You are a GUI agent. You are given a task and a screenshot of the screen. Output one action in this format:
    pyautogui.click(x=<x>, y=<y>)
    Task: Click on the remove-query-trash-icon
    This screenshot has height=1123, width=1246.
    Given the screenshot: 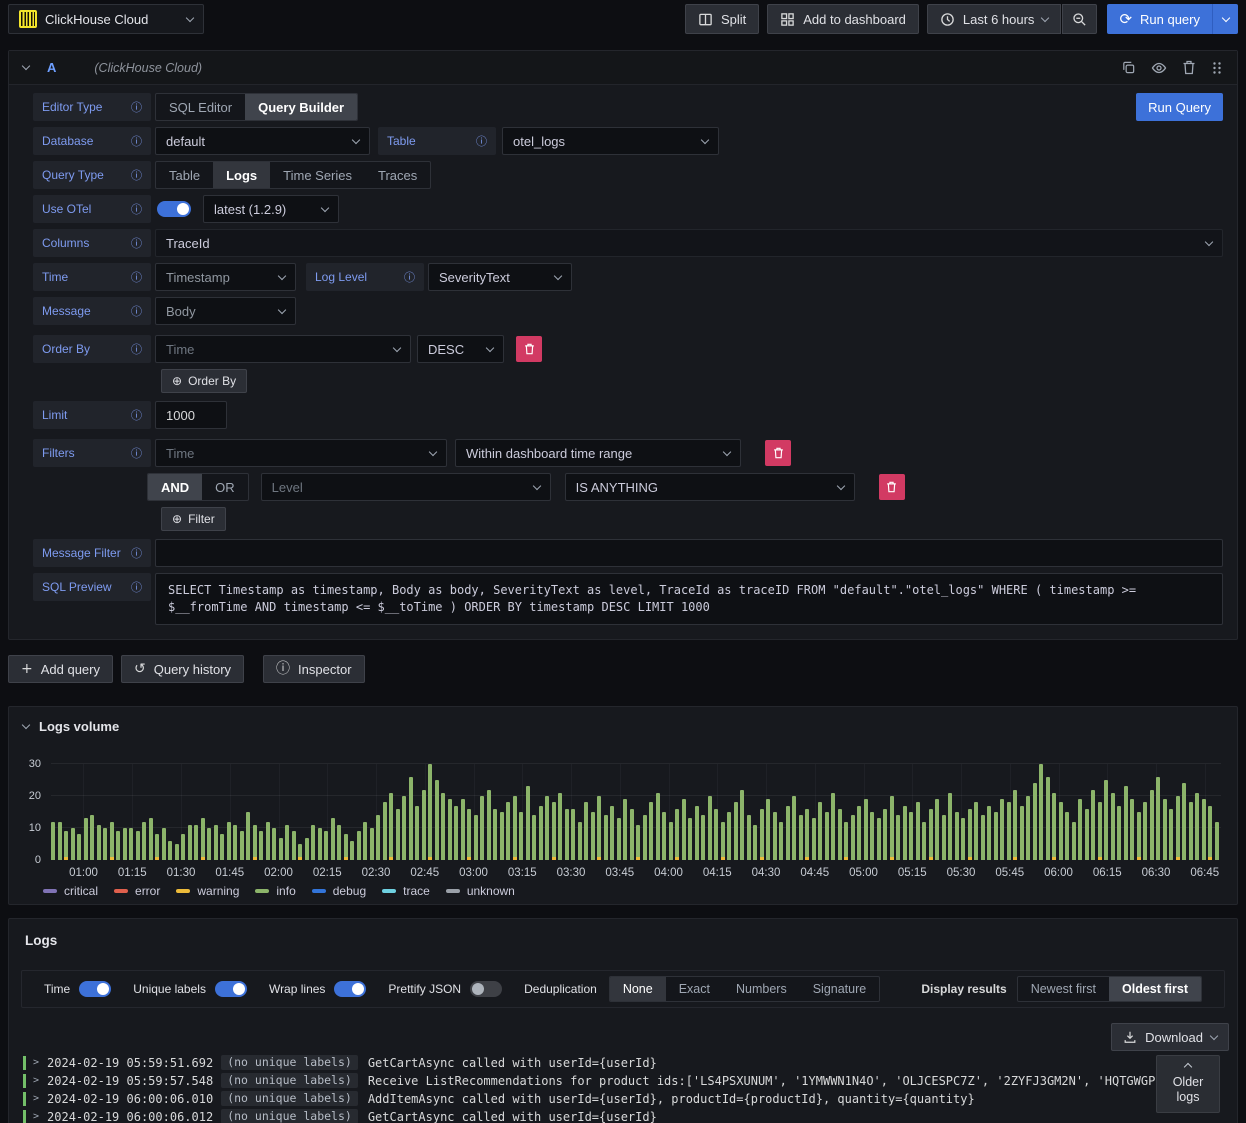 What is the action you would take?
    pyautogui.click(x=1189, y=67)
    